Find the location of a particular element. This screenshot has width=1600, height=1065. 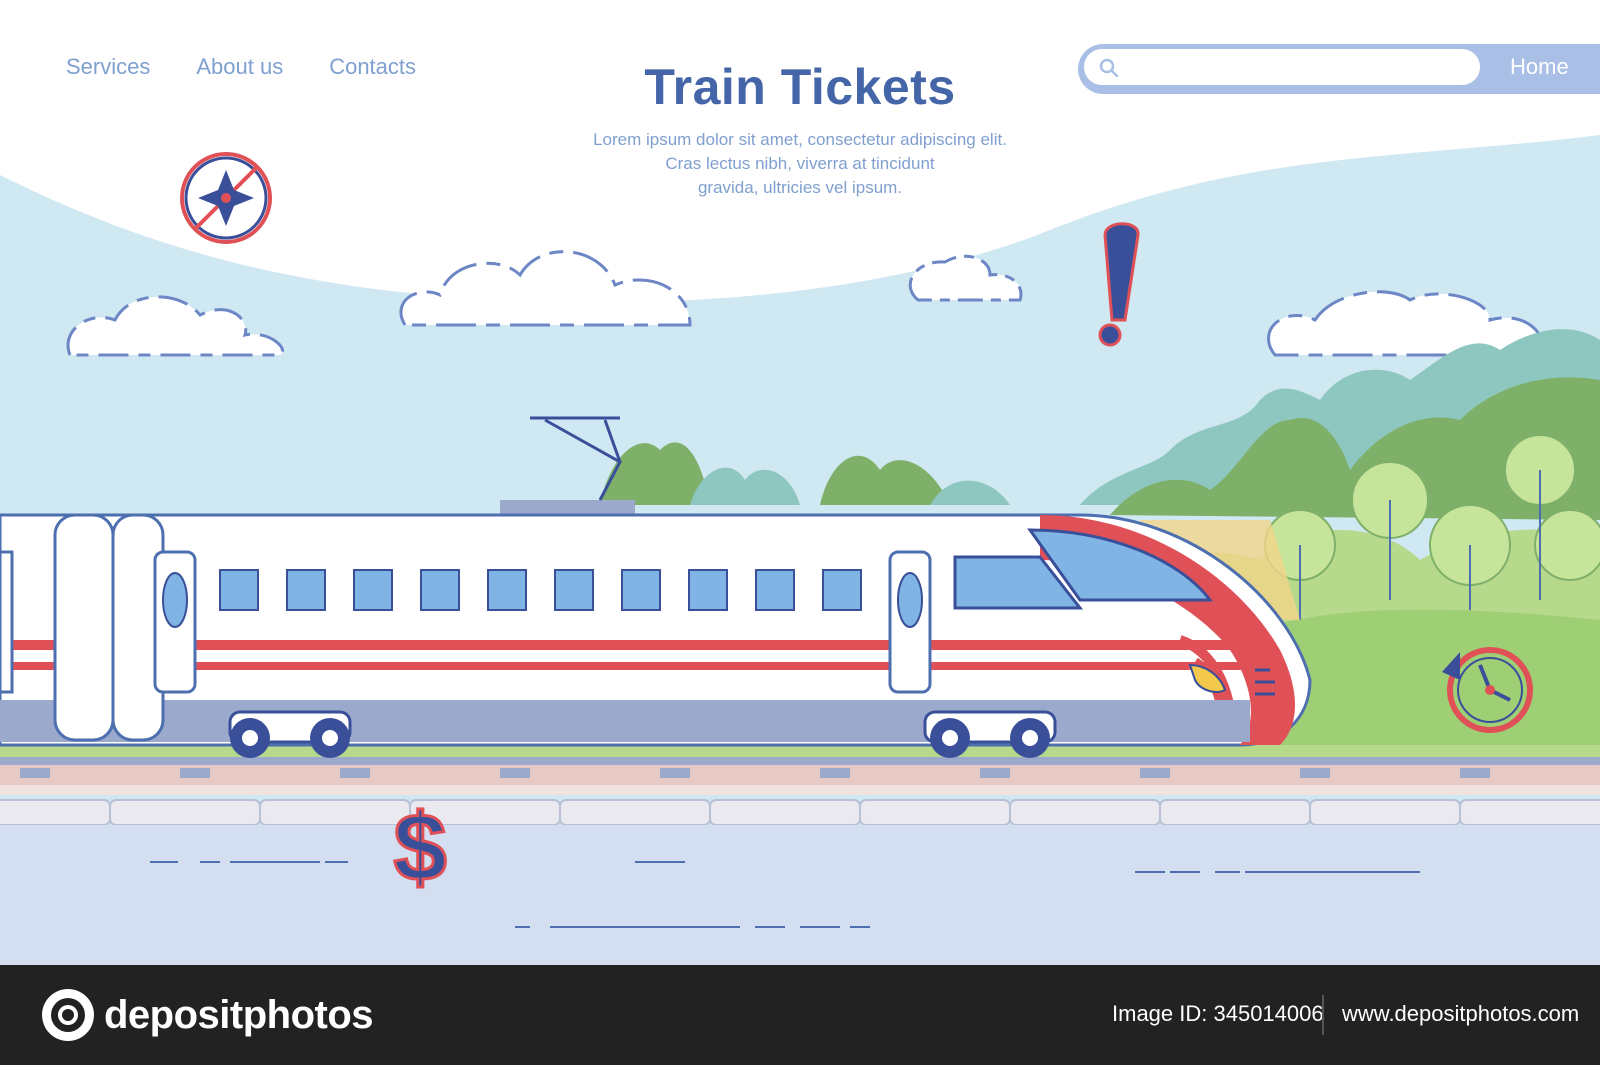

nav-item-about-us: About us is located at coordinates (239, 67).